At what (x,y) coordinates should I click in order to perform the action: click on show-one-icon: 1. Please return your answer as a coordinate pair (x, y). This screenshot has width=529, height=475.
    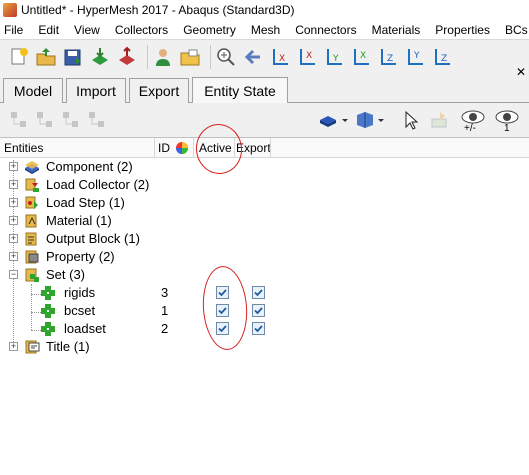
    Looking at the image, I should click on (507, 123).